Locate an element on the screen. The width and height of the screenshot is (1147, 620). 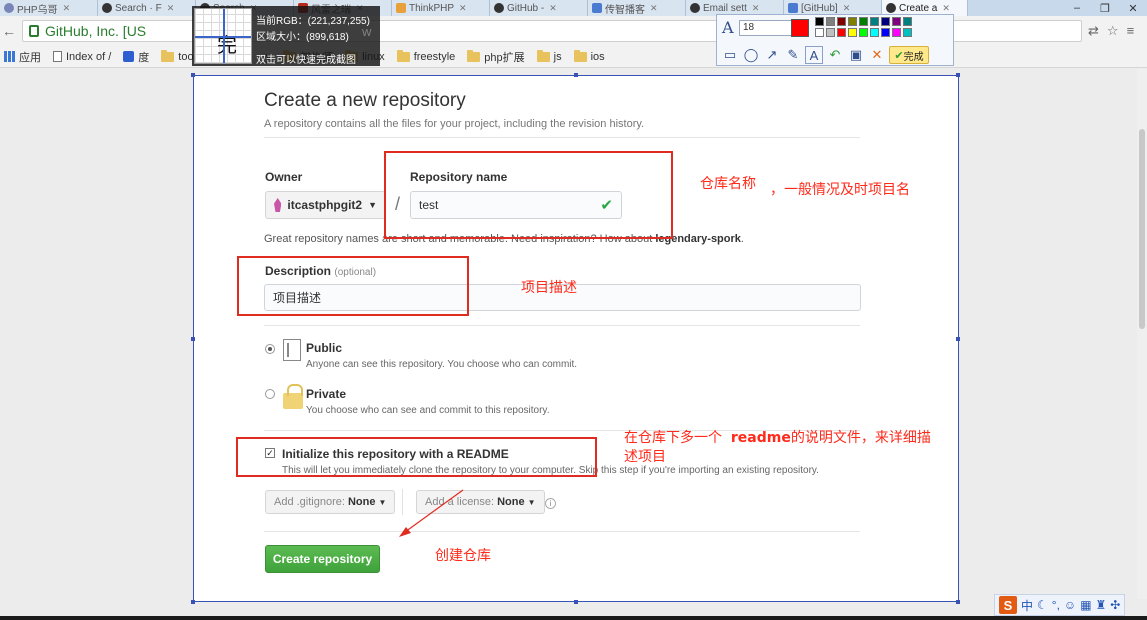
bookmark-item: 应用 is located at coordinates (22, 57).